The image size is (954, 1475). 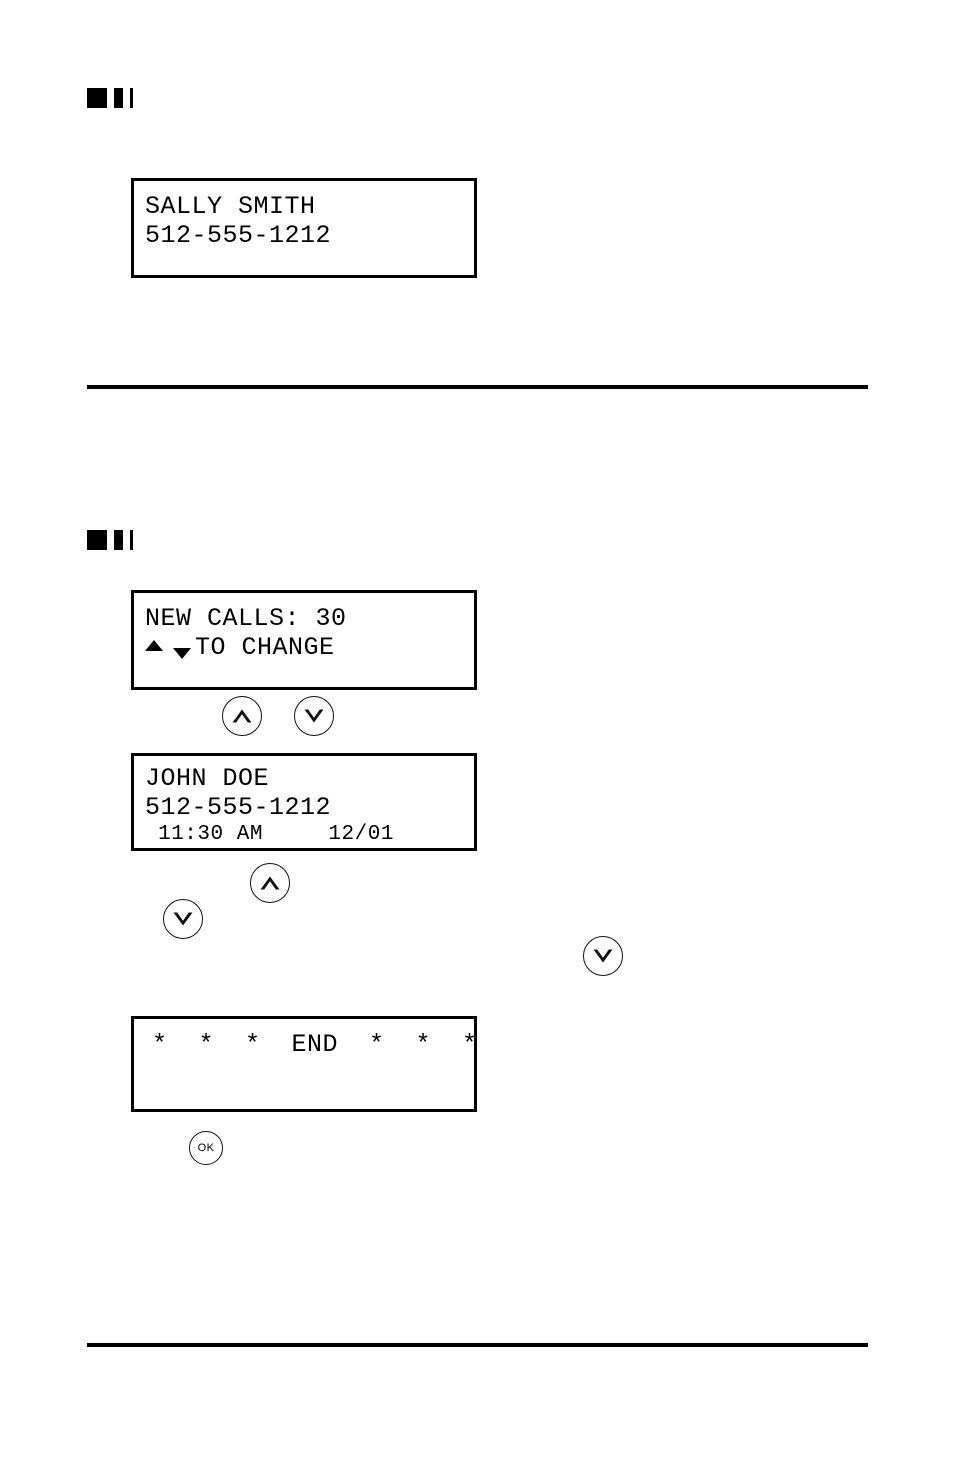 I want to click on lower-divider, so click(x=477, y=1345).